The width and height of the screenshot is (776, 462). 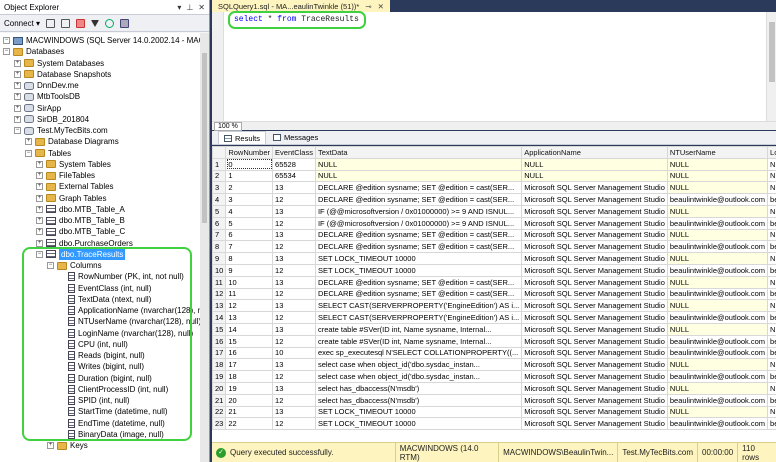 What do you see at coordinates (219, 306) in the screenshot?
I see `row-number-cell: 13` at bounding box center [219, 306].